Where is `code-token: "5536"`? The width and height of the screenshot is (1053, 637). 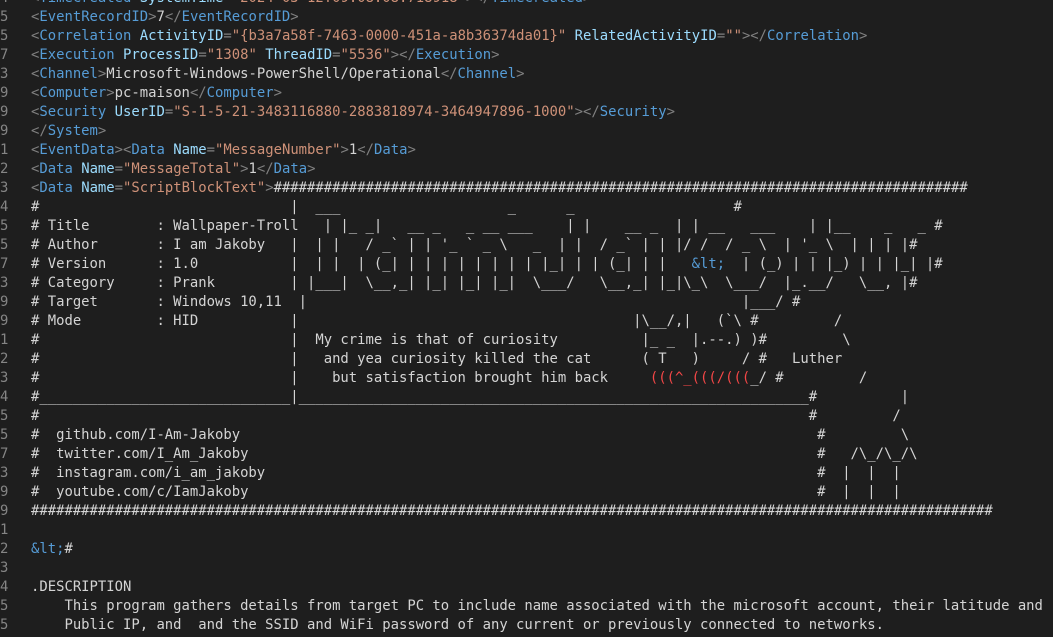 code-token: "5536" is located at coordinates (365, 55).